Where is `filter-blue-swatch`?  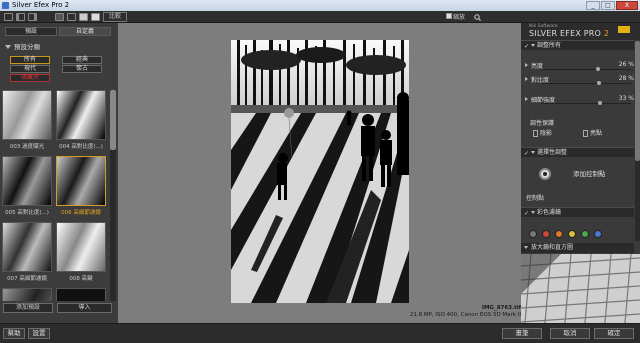
filter-blue-swatch is located at coordinates (598, 234).